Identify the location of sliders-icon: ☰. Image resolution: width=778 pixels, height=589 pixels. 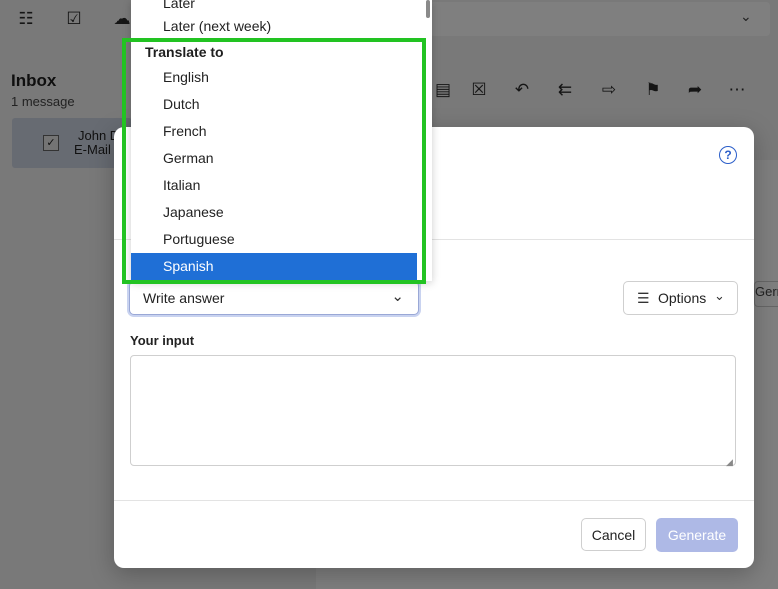
(643, 298).